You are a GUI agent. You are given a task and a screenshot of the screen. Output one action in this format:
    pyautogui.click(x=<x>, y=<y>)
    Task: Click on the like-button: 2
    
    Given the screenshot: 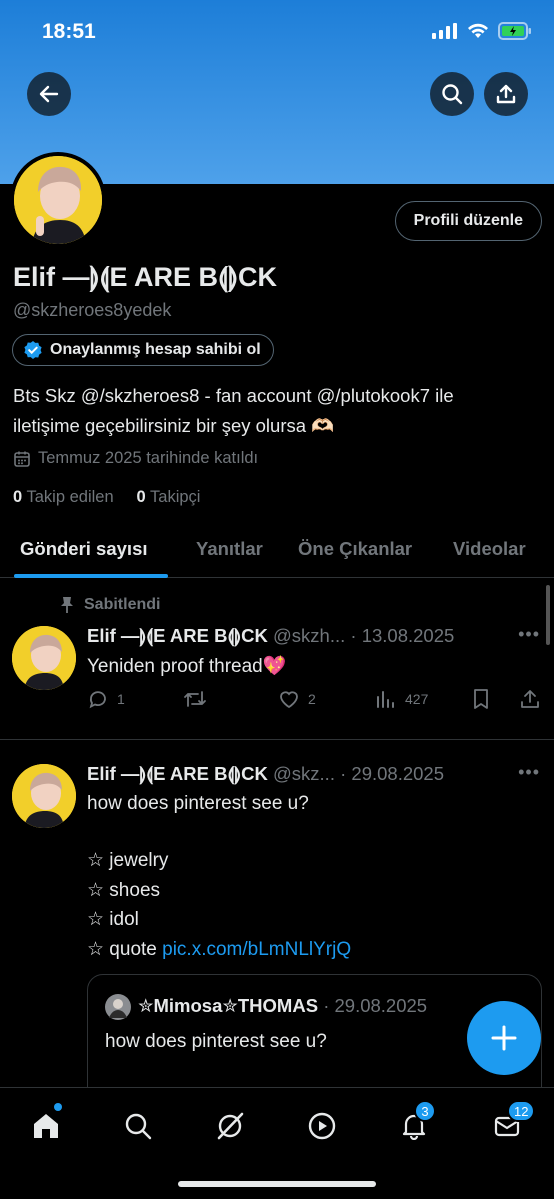 What is the action you would take?
    pyautogui.click(x=297, y=699)
    